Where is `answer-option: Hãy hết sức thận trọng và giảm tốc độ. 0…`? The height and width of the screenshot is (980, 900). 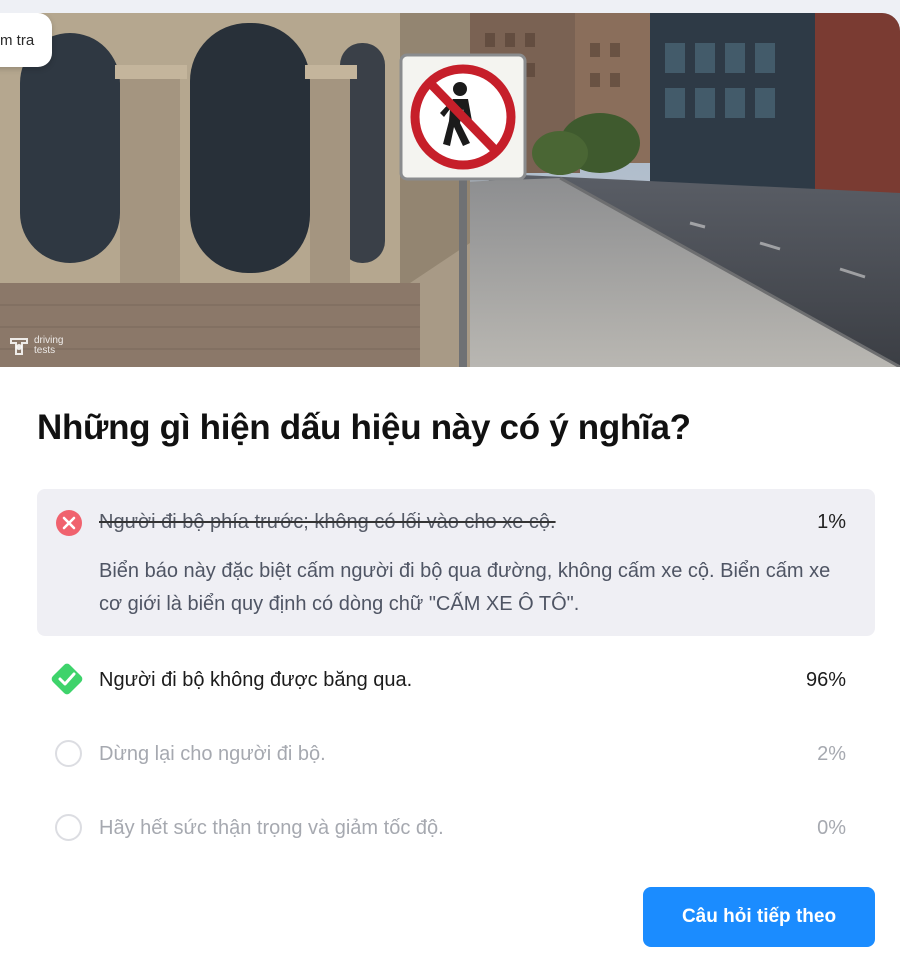
answer-option: Hãy hết sức thận trọng và giảm tốc độ. 0… is located at coordinates (456, 829).